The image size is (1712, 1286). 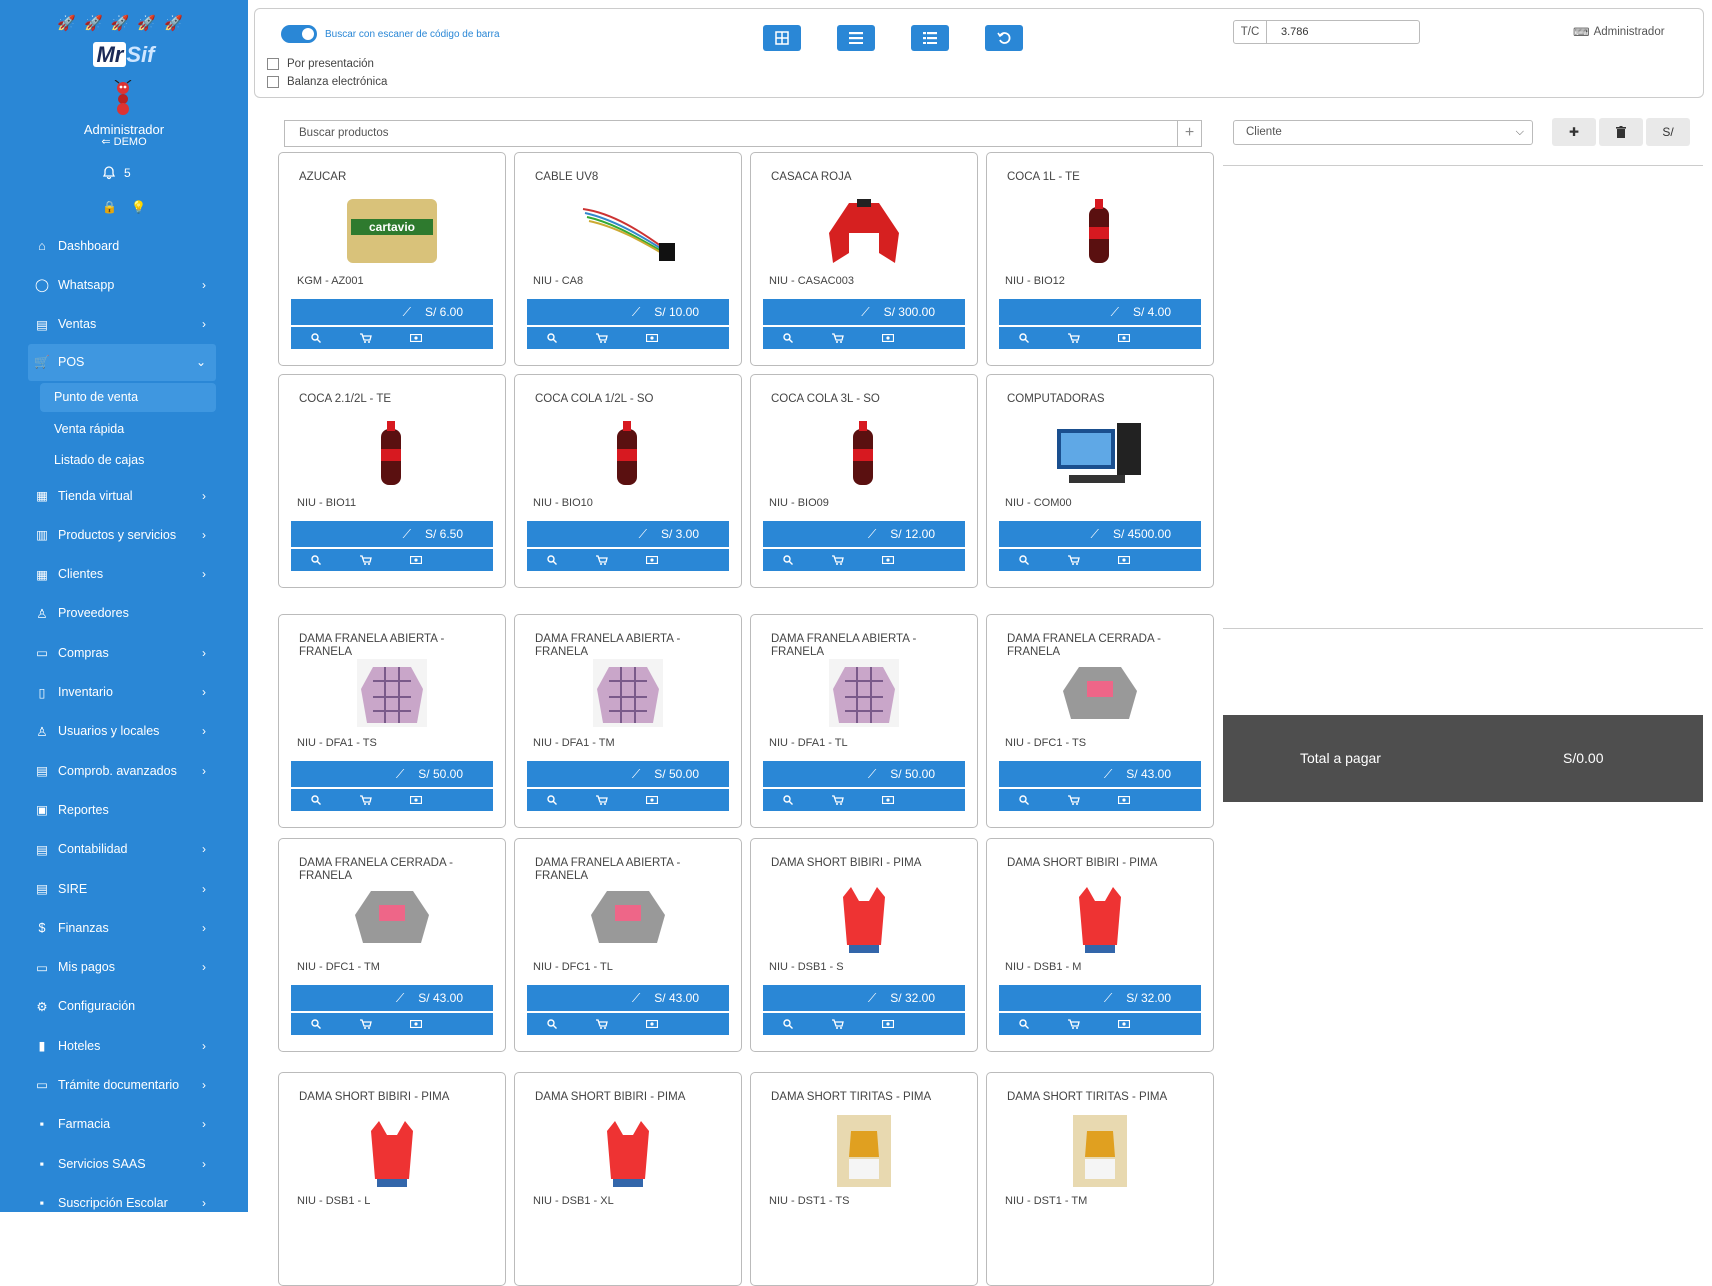 What do you see at coordinates (320, 64) in the screenshot?
I see `by-presentation-checkbox: Por presentación` at bounding box center [320, 64].